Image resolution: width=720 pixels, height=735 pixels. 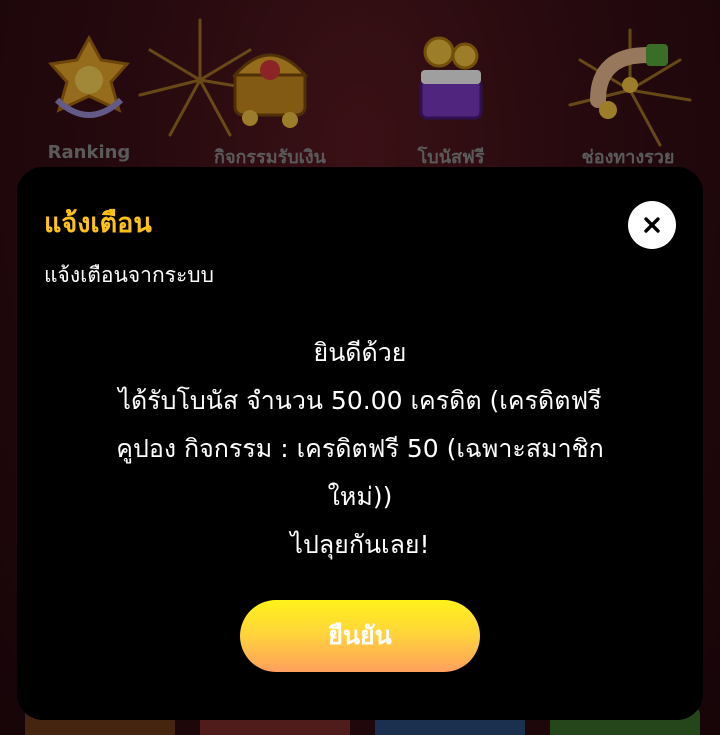 I want to click on close-button, so click(x=652, y=225).